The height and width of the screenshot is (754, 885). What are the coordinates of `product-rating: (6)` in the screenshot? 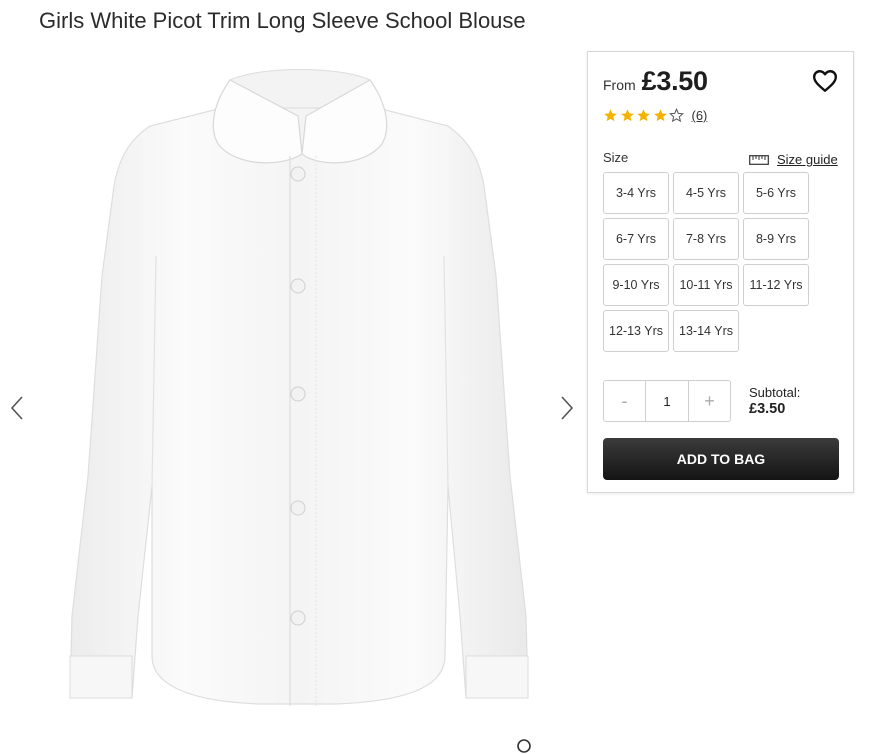 It's located at (655, 115).